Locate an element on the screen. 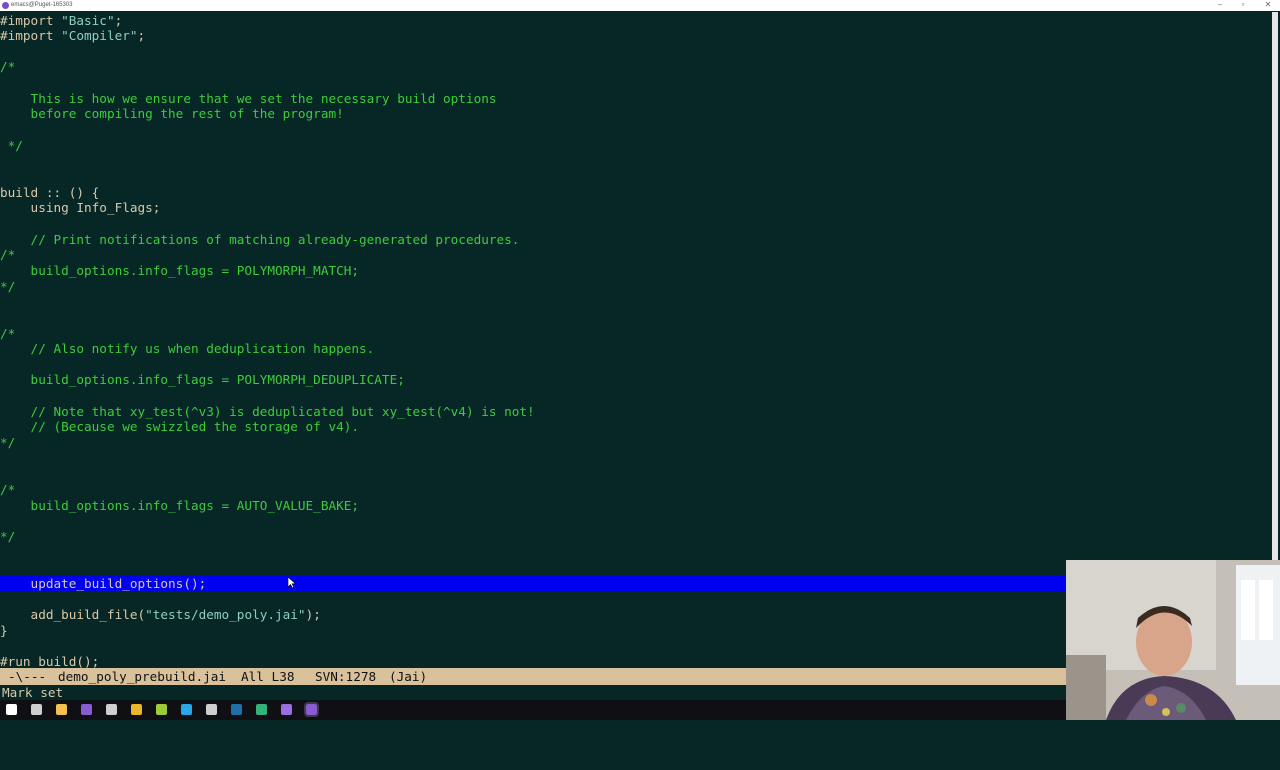  mouse-pointer-icon is located at coordinates (292, 582).